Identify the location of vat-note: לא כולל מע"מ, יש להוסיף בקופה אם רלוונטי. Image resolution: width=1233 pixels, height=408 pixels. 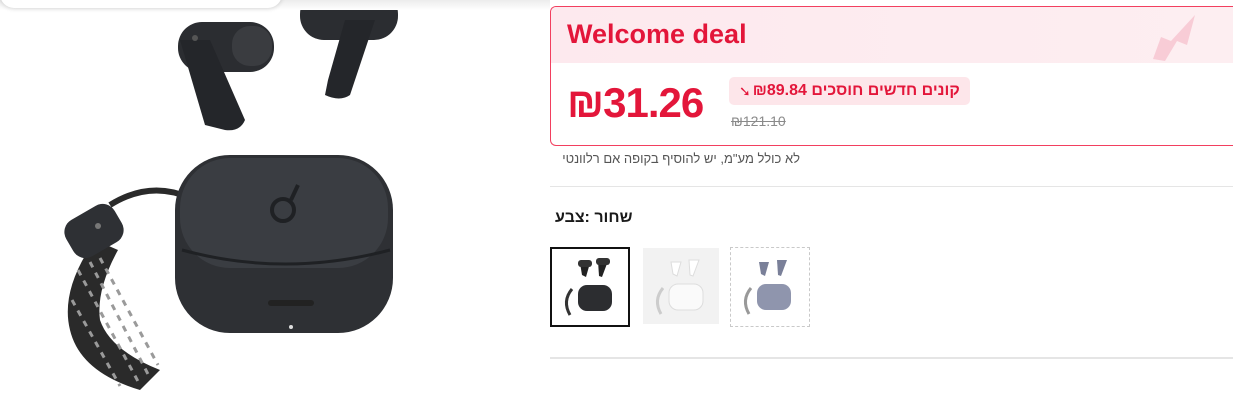
(681, 158).